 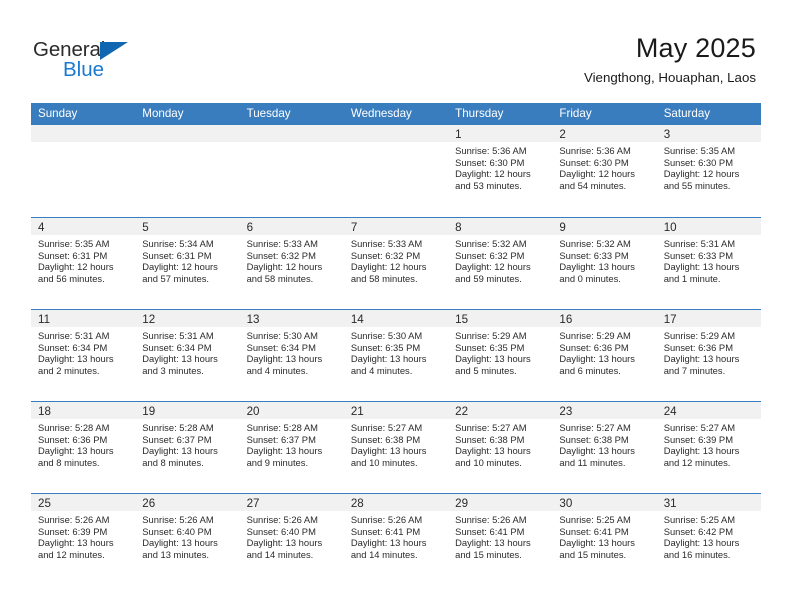 I want to click on daylight-text-line2: and 58 minutes., so click(x=280, y=278).